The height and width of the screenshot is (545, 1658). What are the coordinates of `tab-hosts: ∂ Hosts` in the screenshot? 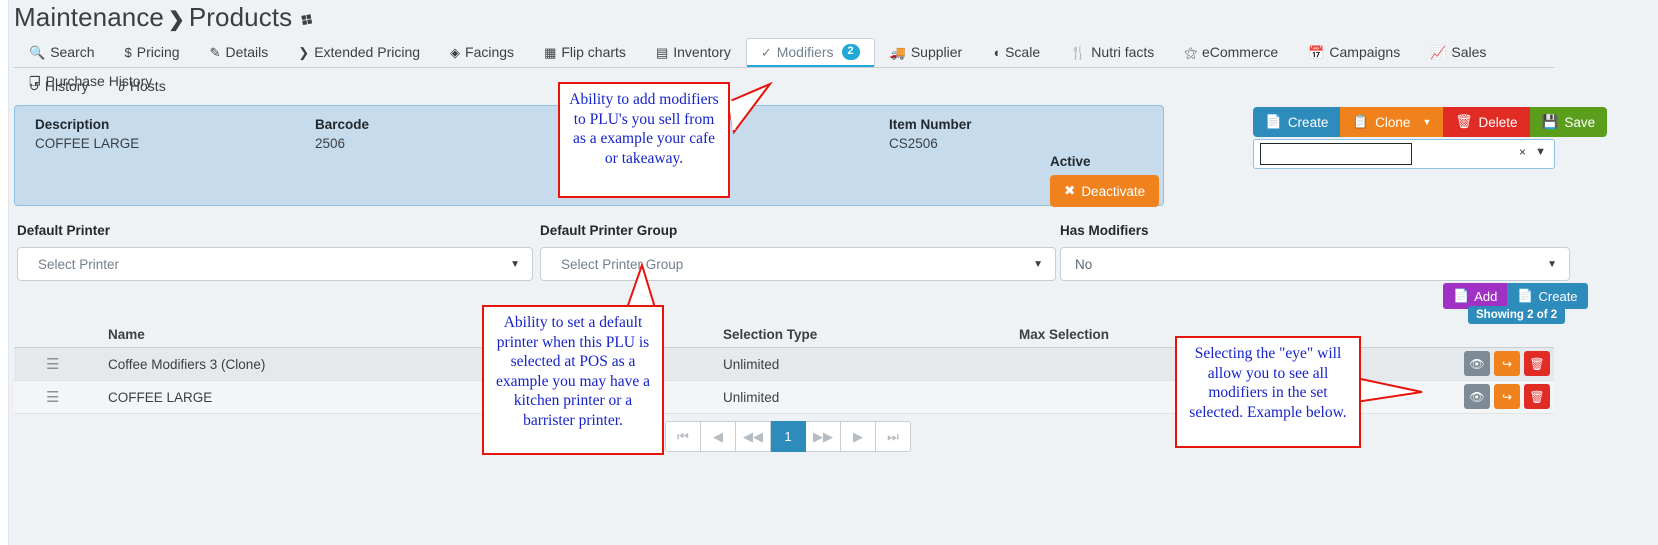 It's located at (141, 86).